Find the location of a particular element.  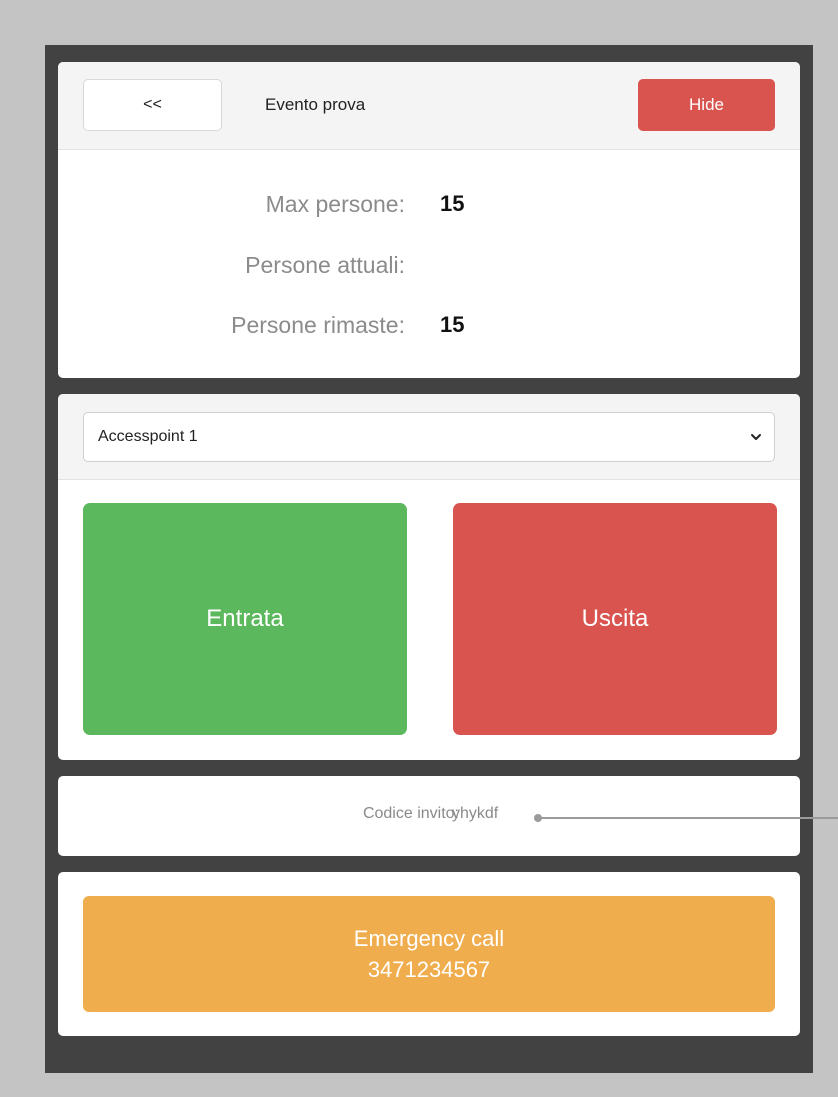

invite-code-value: yhykdf is located at coordinates (475, 813).